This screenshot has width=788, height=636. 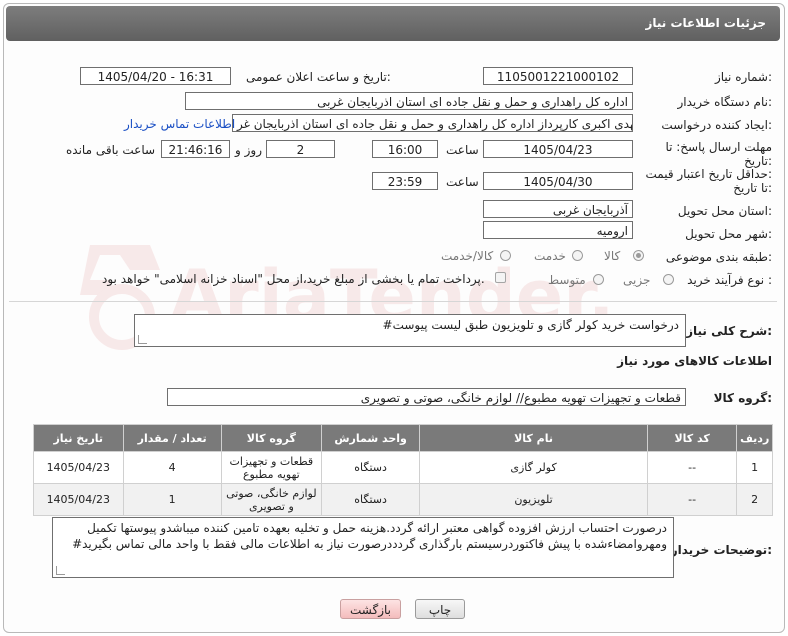 I want to click on requester-label: ایجاد کننده درخواست:, so click(x=716, y=125).